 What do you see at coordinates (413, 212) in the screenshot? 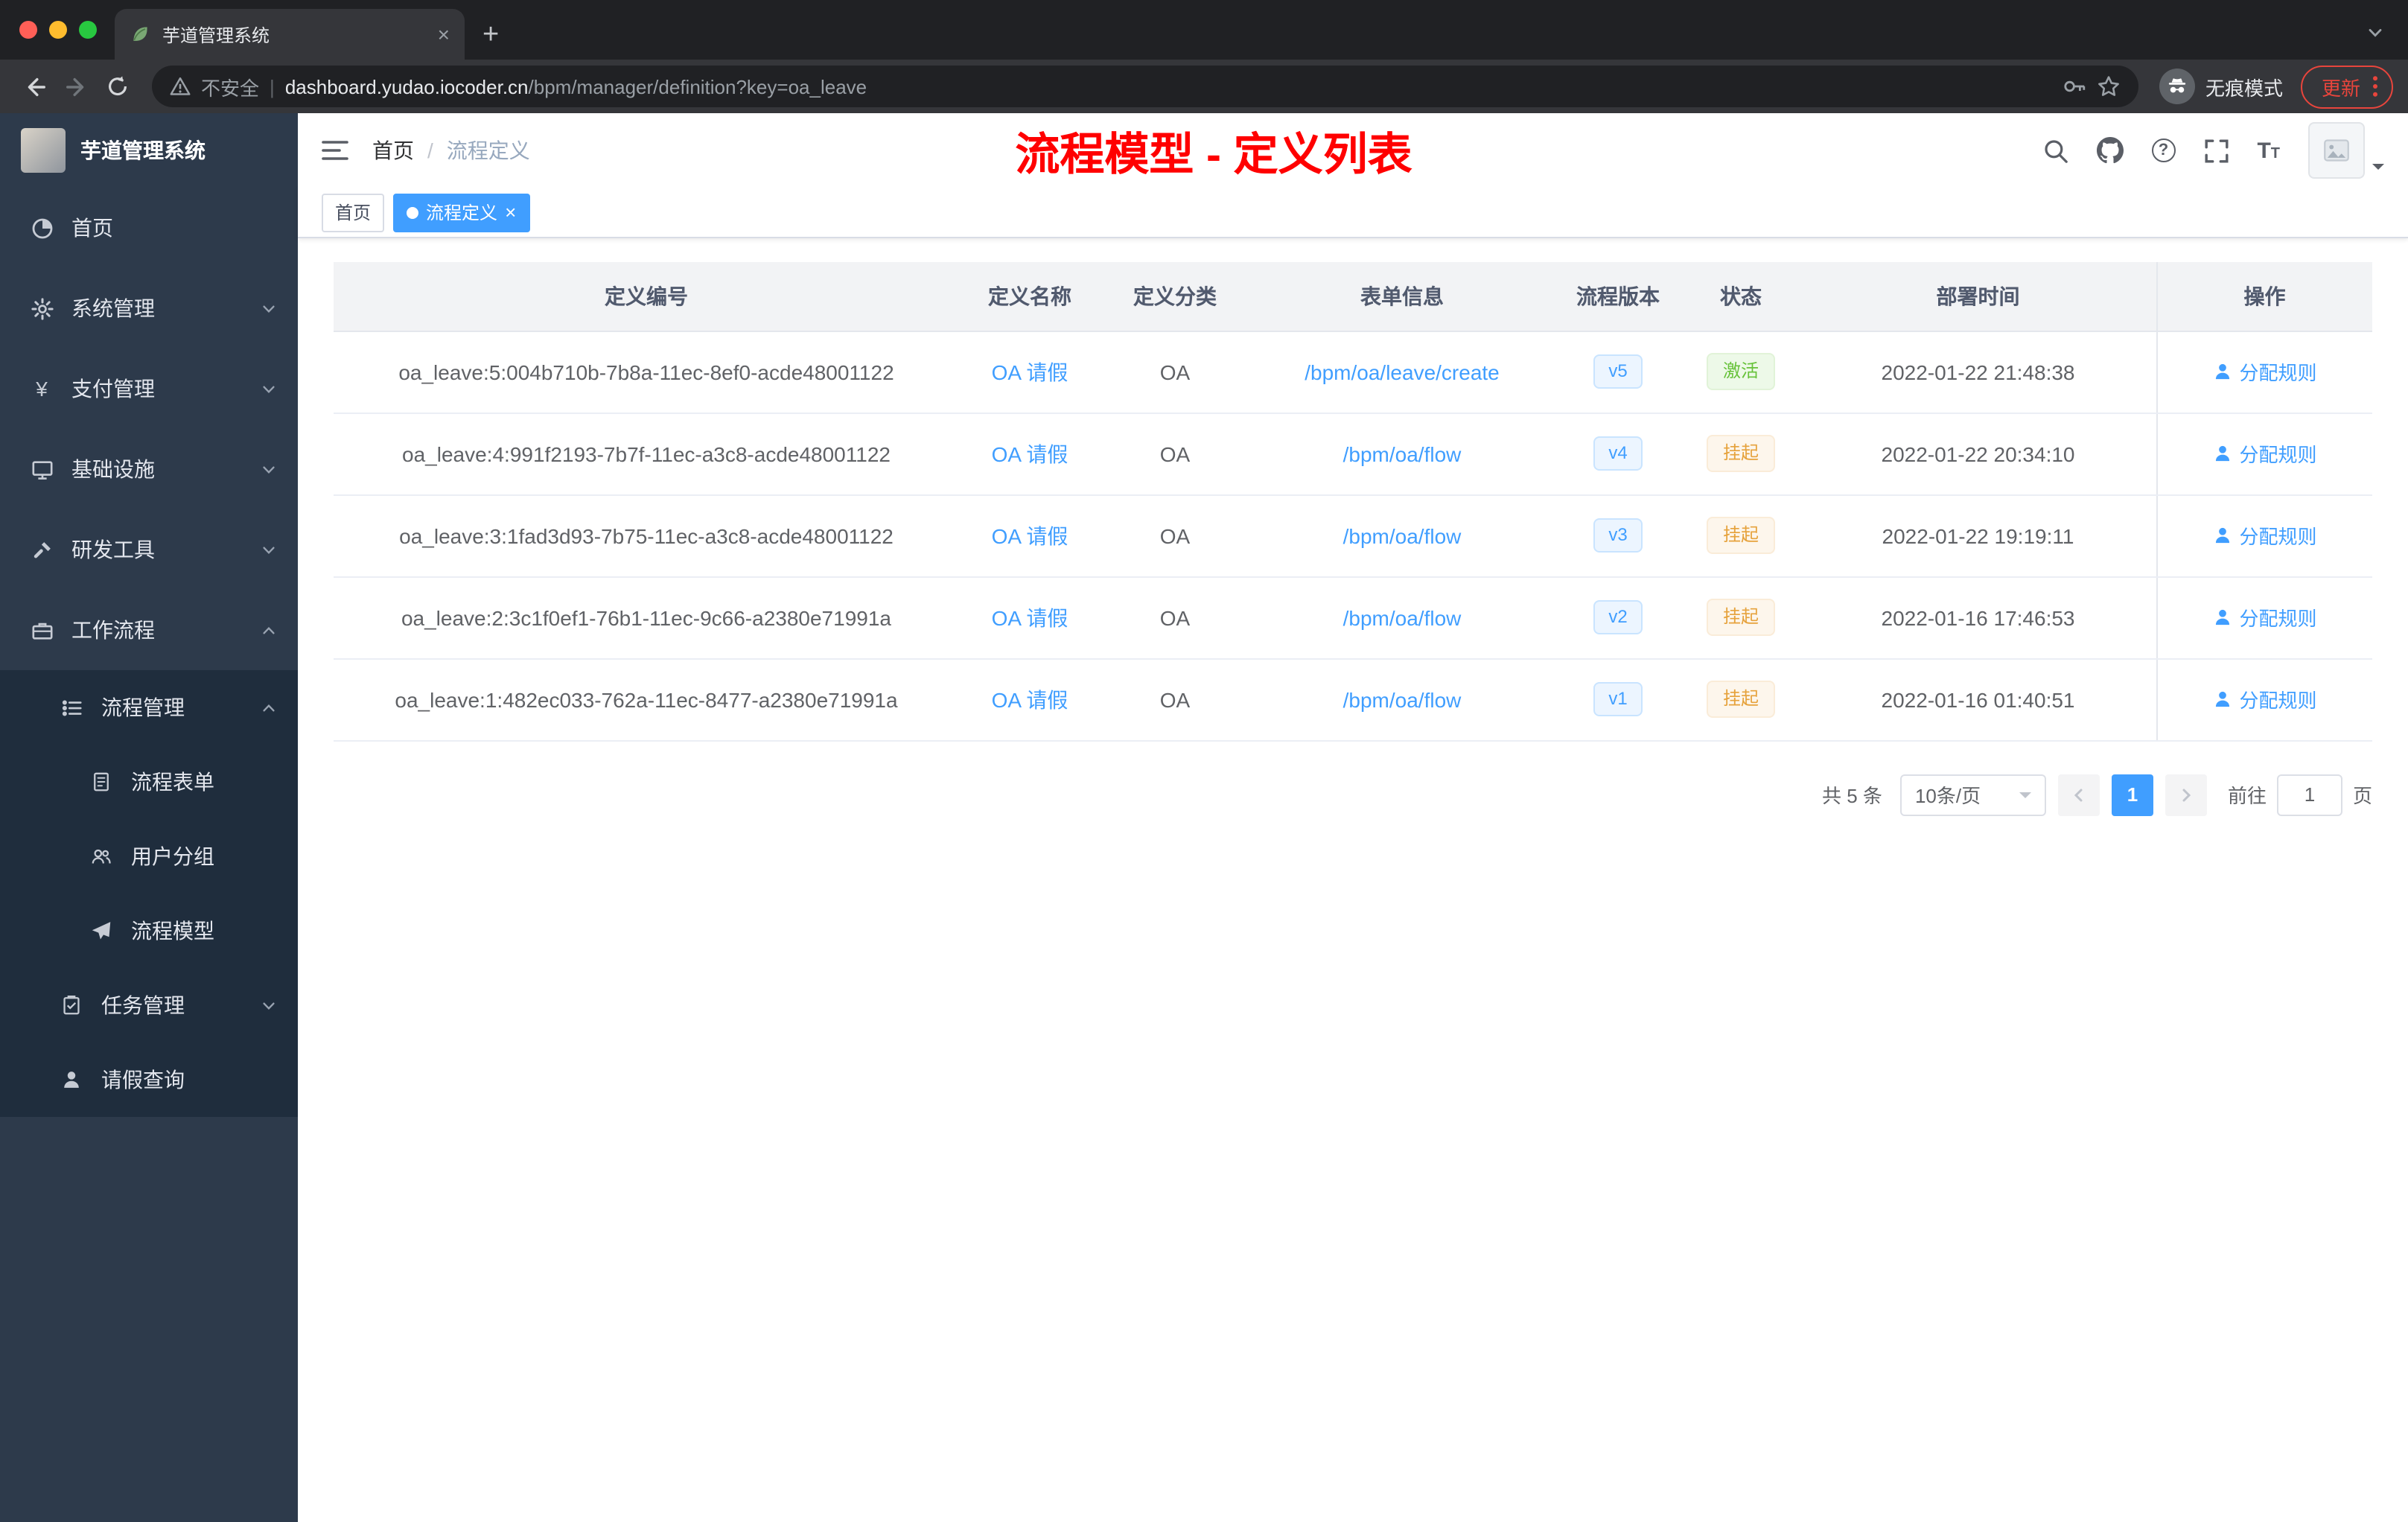
I see `active-dot` at bounding box center [413, 212].